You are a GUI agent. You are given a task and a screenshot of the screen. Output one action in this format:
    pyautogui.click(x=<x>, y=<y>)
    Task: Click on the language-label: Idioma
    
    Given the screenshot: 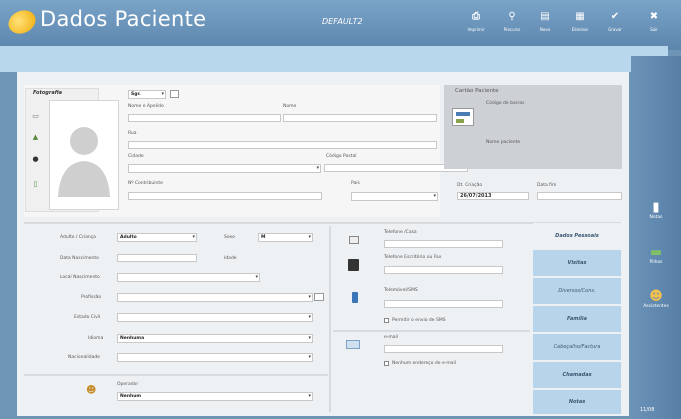 What is the action you would take?
    pyautogui.click(x=96, y=338)
    